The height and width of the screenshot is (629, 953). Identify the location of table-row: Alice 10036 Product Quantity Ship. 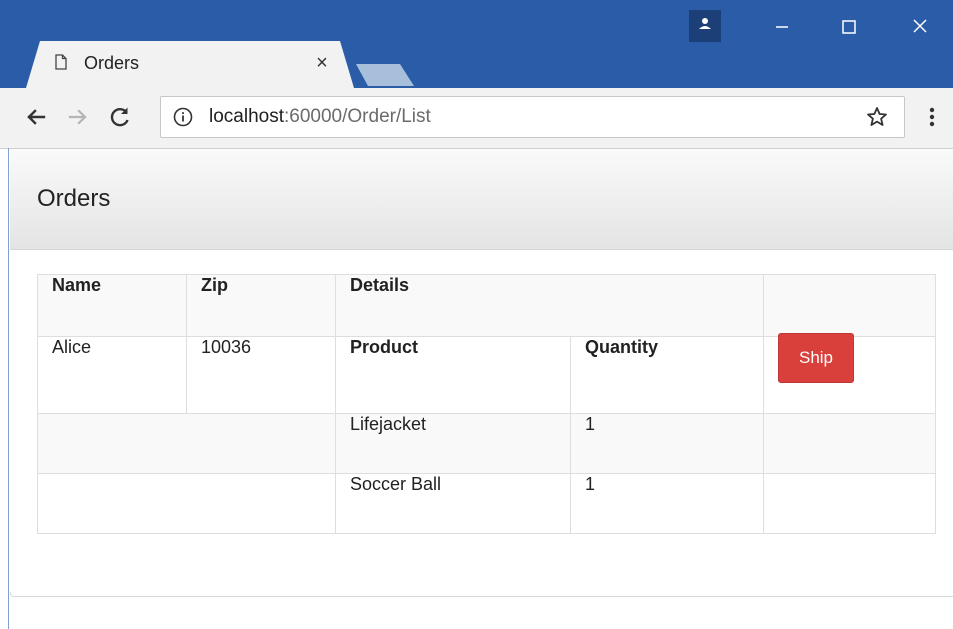
(486, 373).